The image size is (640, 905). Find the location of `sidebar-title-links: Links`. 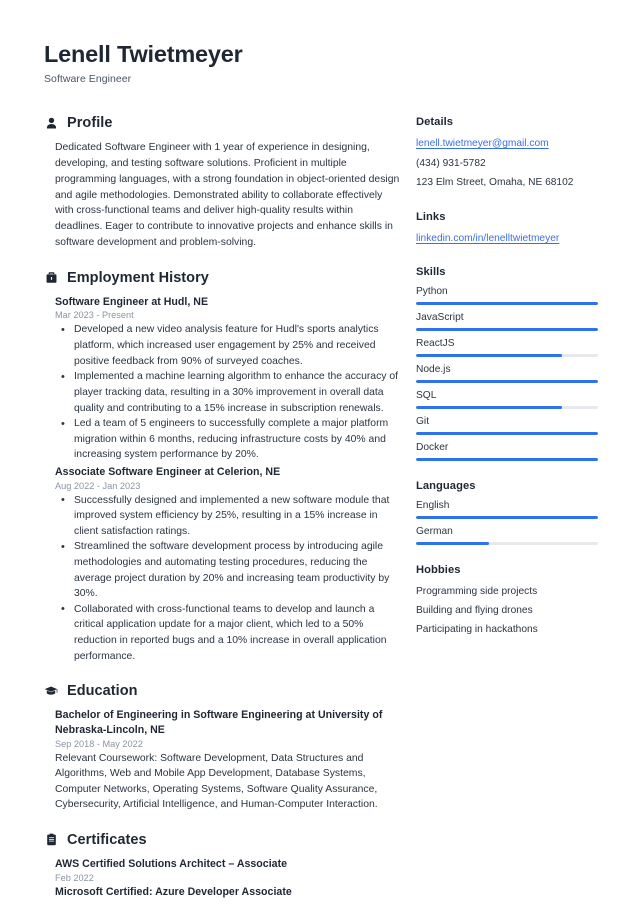

sidebar-title-links: Links is located at coordinates (431, 216).